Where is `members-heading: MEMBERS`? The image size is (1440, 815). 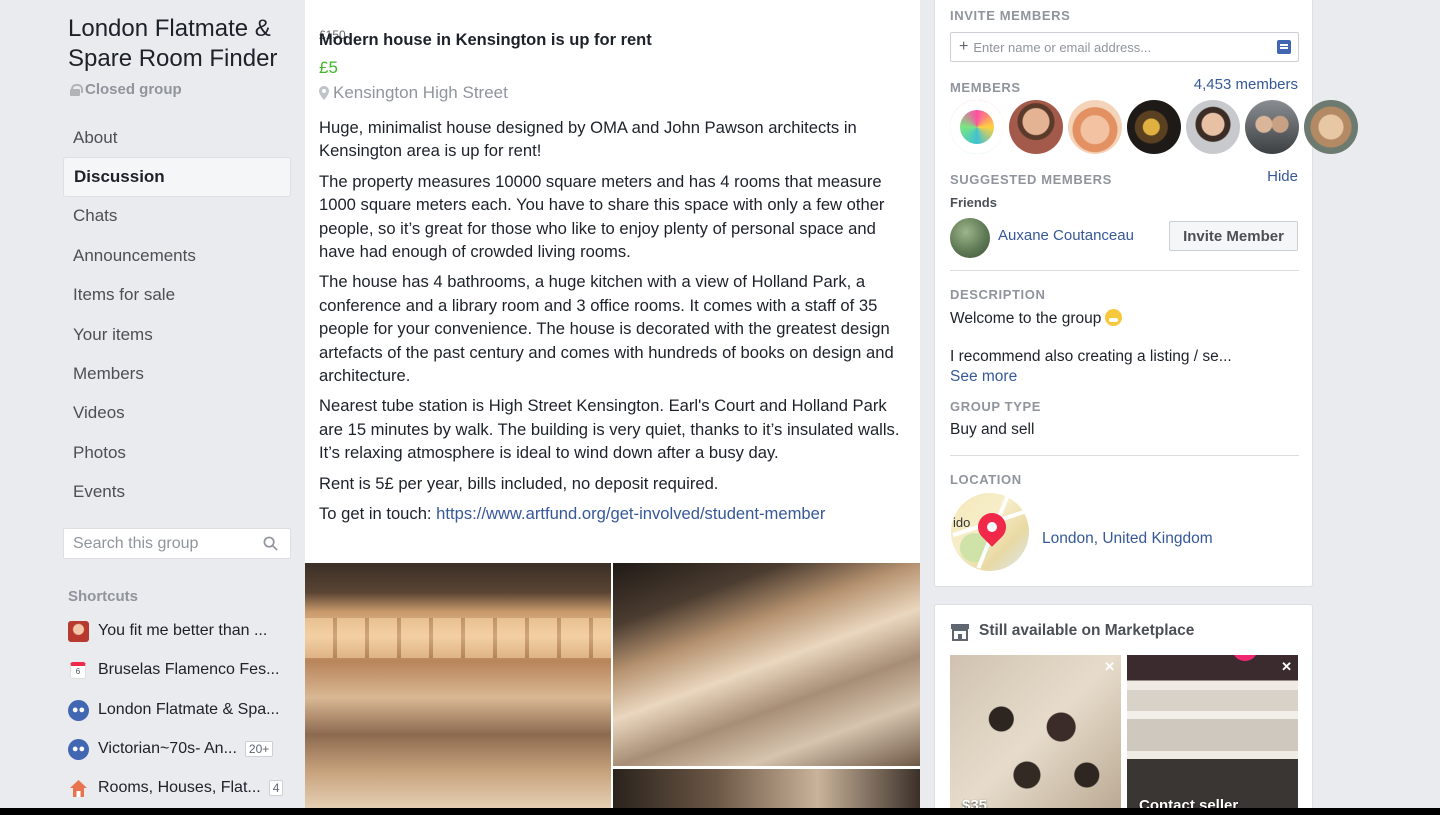 members-heading: MEMBERS is located at coordinates (985, 87).